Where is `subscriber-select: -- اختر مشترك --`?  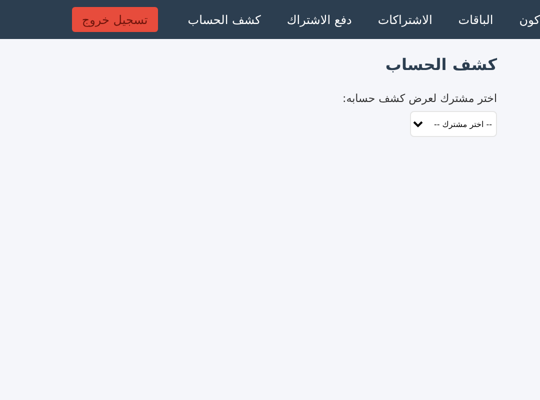 subscriber-select: -- اختر مشترك -- is located at coordinates (453, 124).